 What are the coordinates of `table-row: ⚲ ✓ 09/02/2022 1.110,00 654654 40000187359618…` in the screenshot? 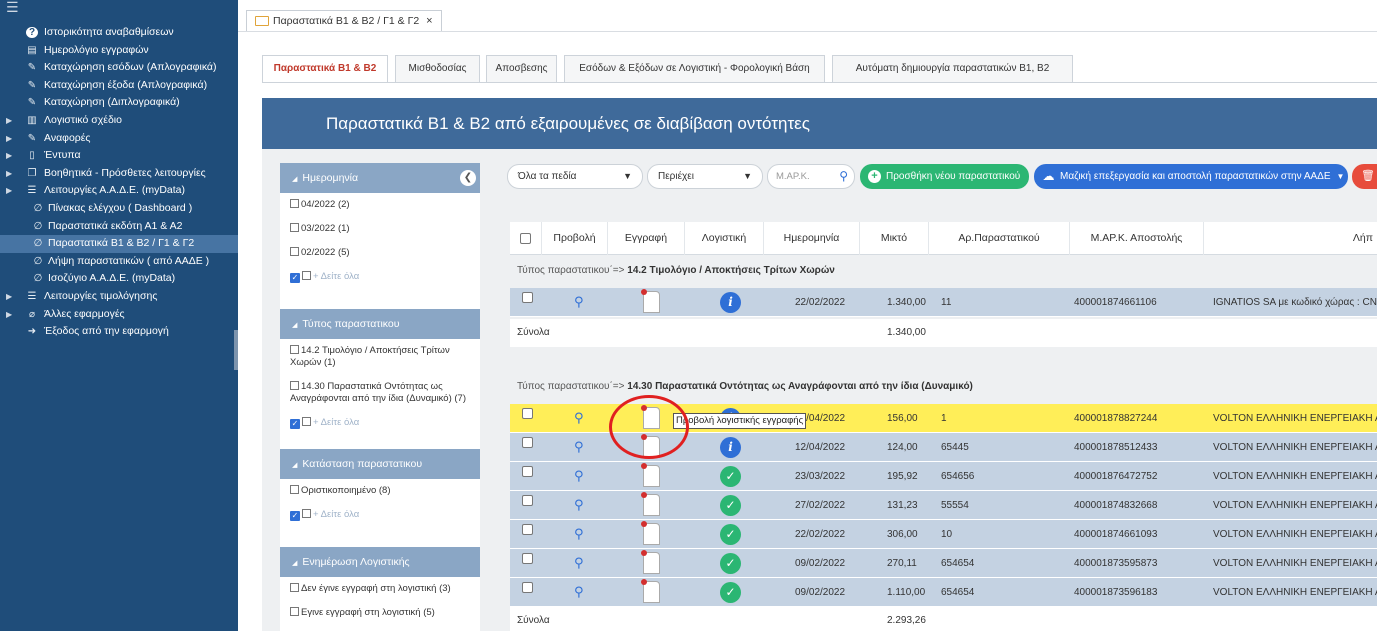 It's located at (943, 592).